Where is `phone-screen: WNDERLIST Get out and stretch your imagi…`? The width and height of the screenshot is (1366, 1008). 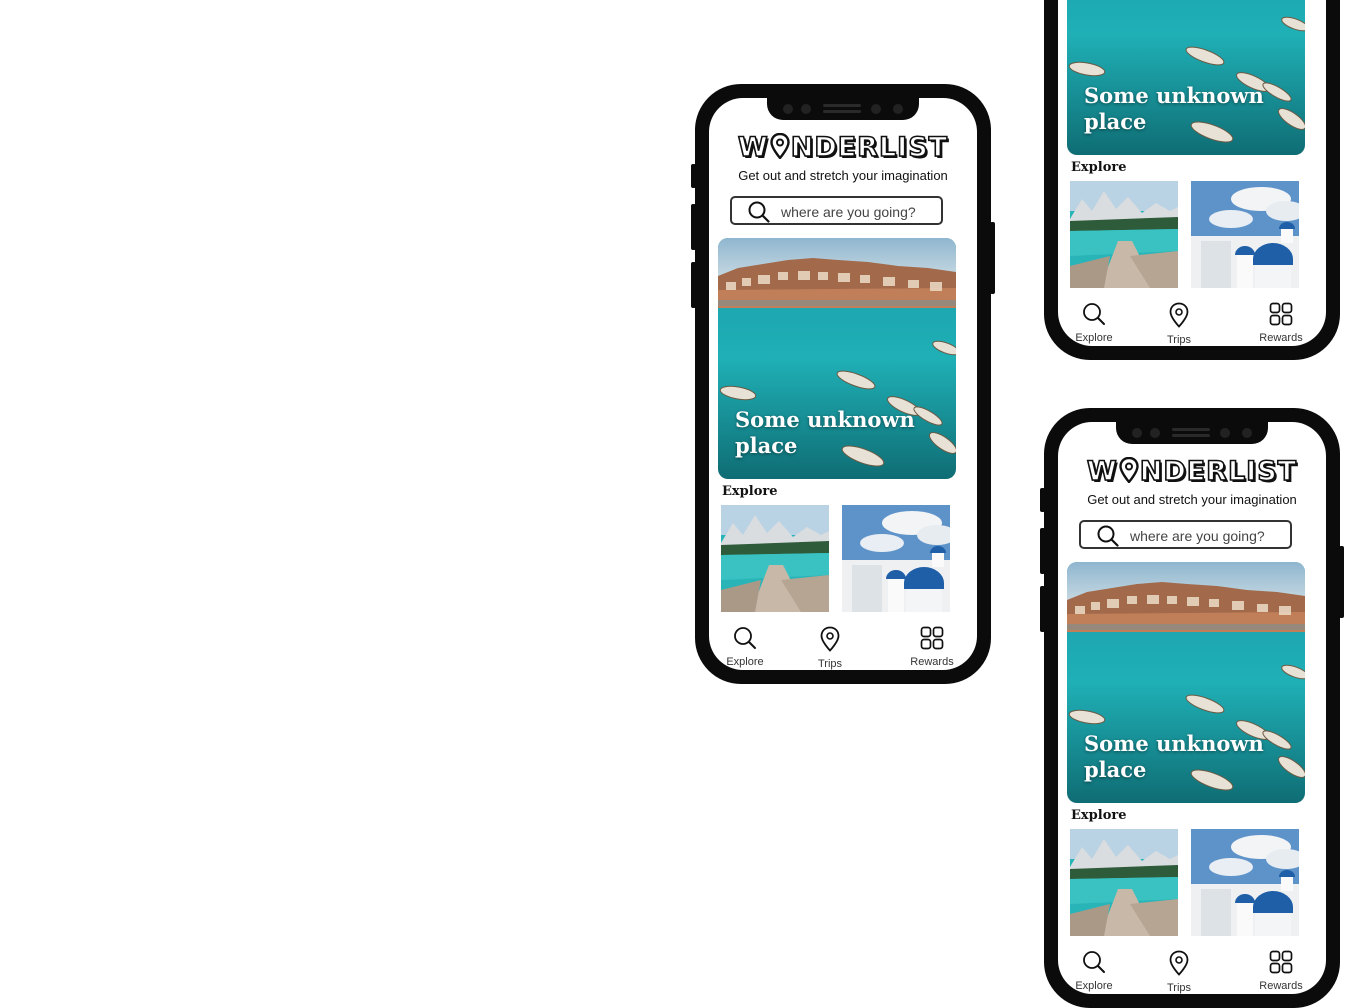
phone-screen: WNDERLIST Get out and stretch your imagi… is located at coordinates (1192, 173).